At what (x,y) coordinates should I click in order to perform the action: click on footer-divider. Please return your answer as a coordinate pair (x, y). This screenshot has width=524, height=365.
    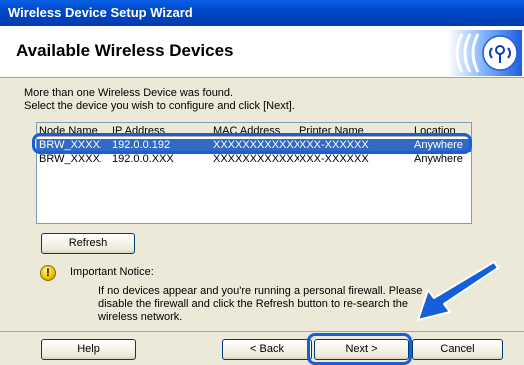
    Looking at the image, I should click on (262, 331).